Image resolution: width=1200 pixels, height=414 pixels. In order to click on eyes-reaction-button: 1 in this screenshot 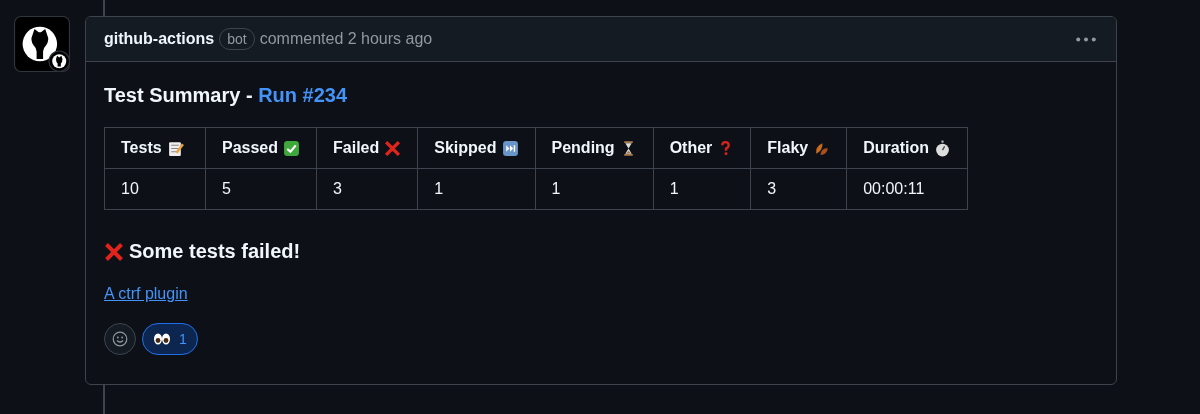, I will do `click(170, 339)`.